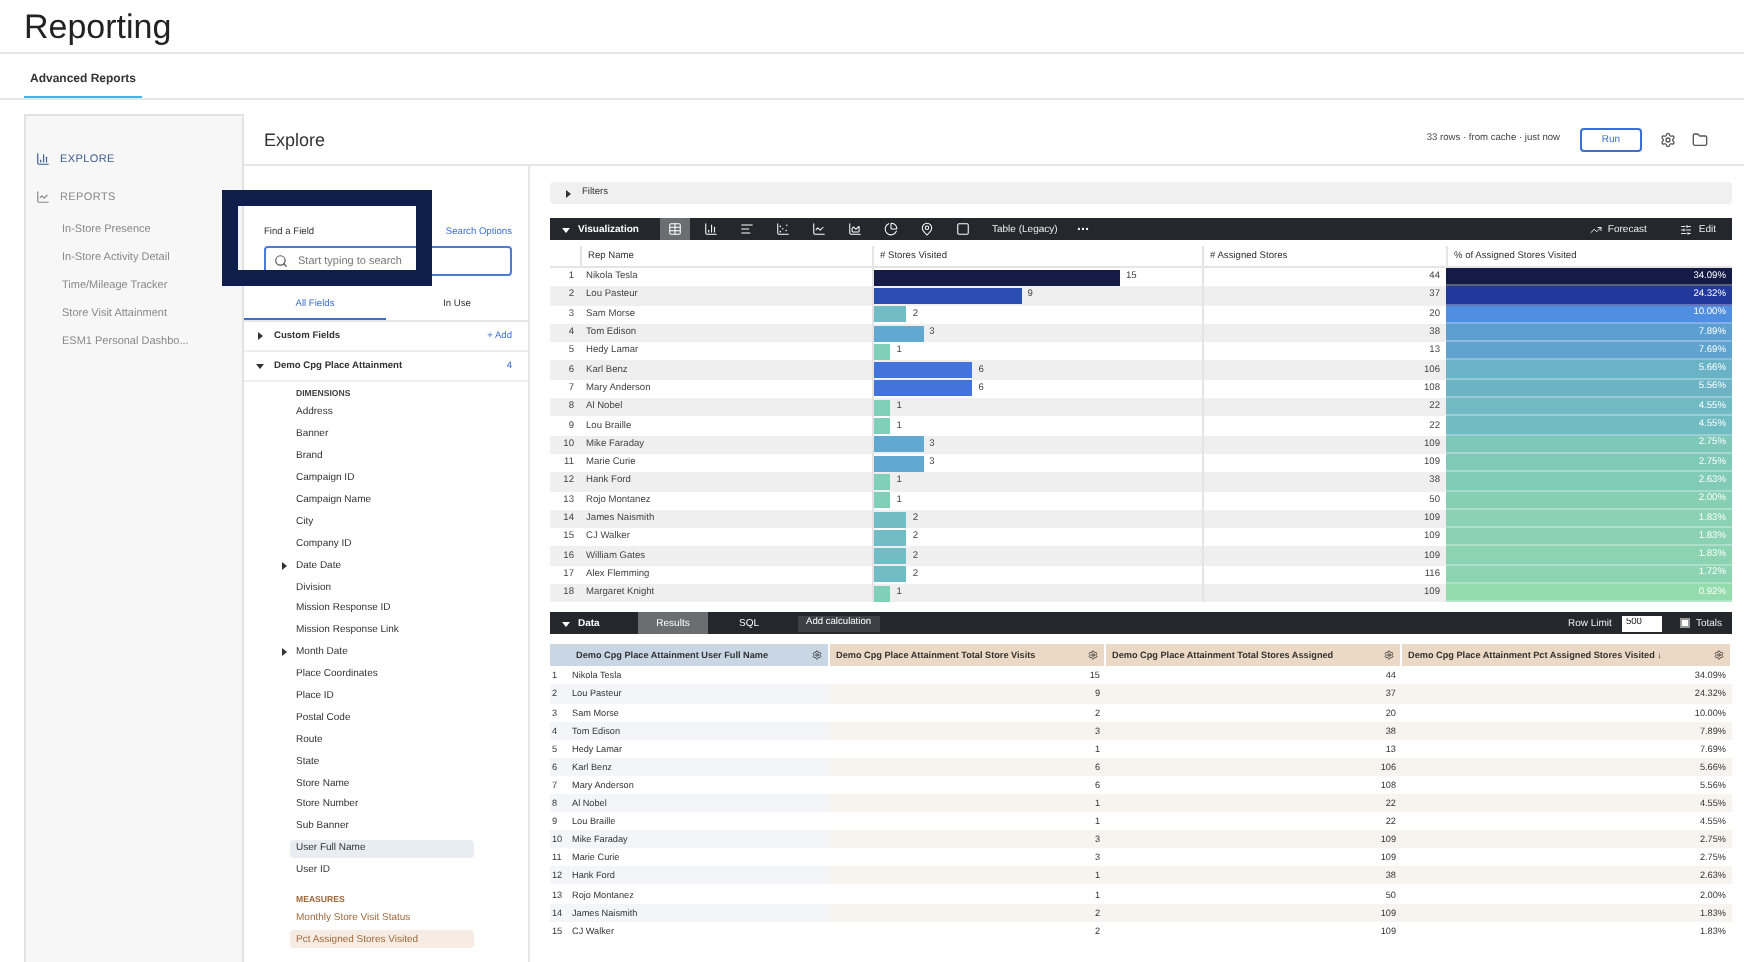  Describe the element at coordinates (98, 28) in the screenshot. I see `page-title: Reporting` at that location.